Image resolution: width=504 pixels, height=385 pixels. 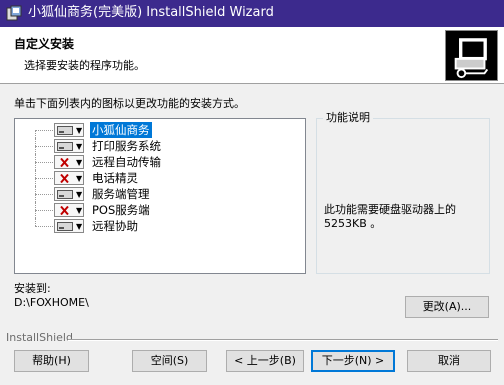 I want to click on tree-item-server-management: ▼ 服务端管理, so click(x=160, y=194).